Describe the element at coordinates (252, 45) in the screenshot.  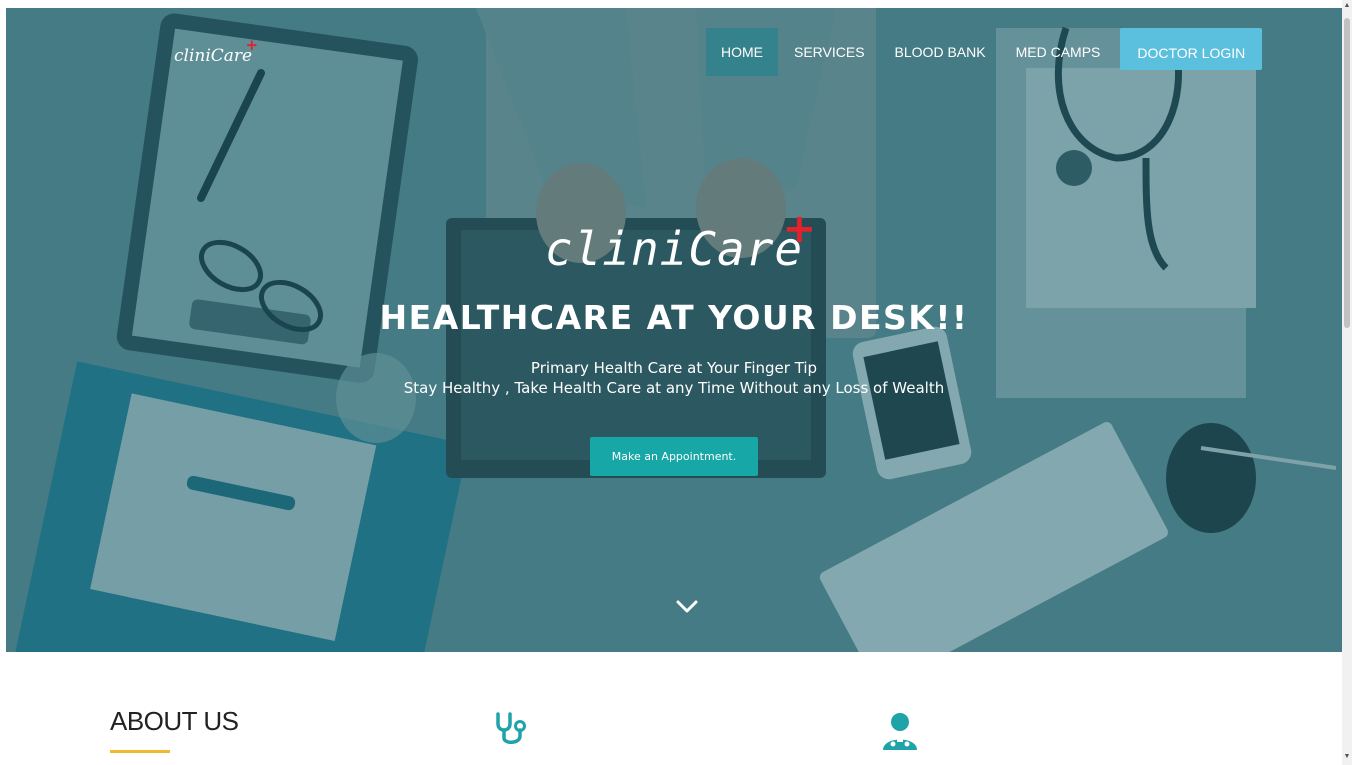
I see `brand-cross-icon: +` at that location.